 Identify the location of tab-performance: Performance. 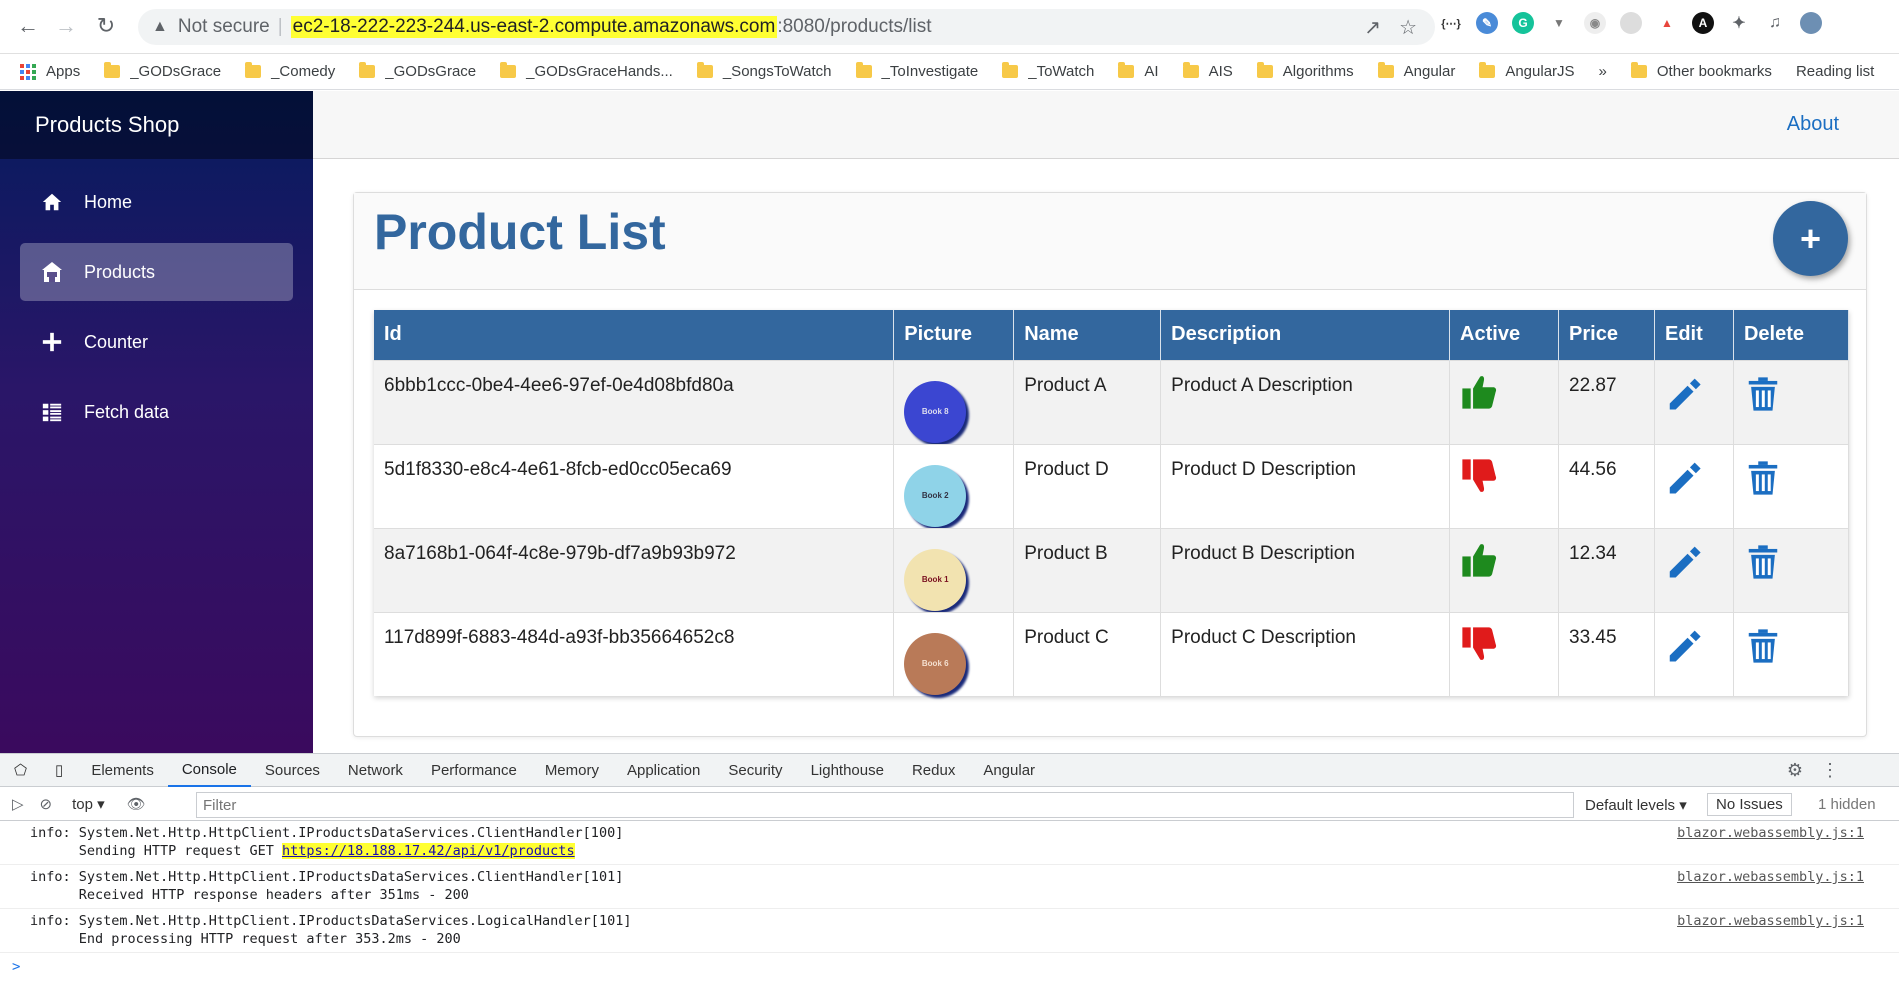
(474, 770).